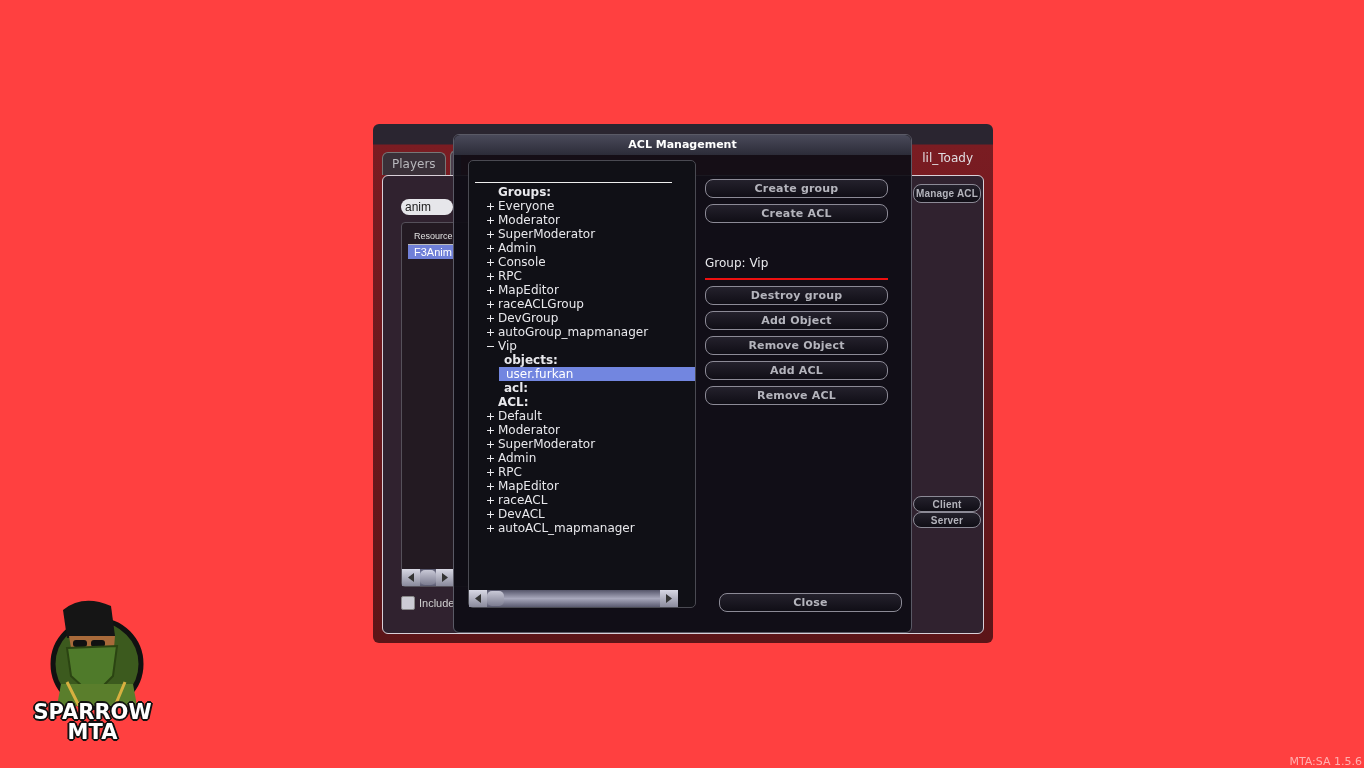 This screenshot has height=768, width=1364. Describe the element at coordinates (408, 603) in the screenshot. I see `checkbox` at that location.